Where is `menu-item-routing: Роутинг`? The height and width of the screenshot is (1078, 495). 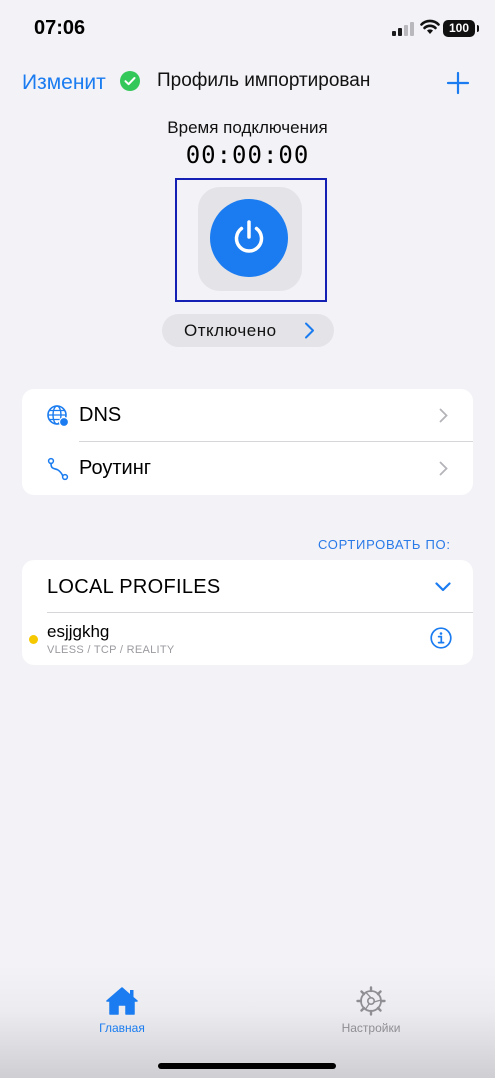 menu-item-routing: Роутинг is located at coordinates (247, 468).